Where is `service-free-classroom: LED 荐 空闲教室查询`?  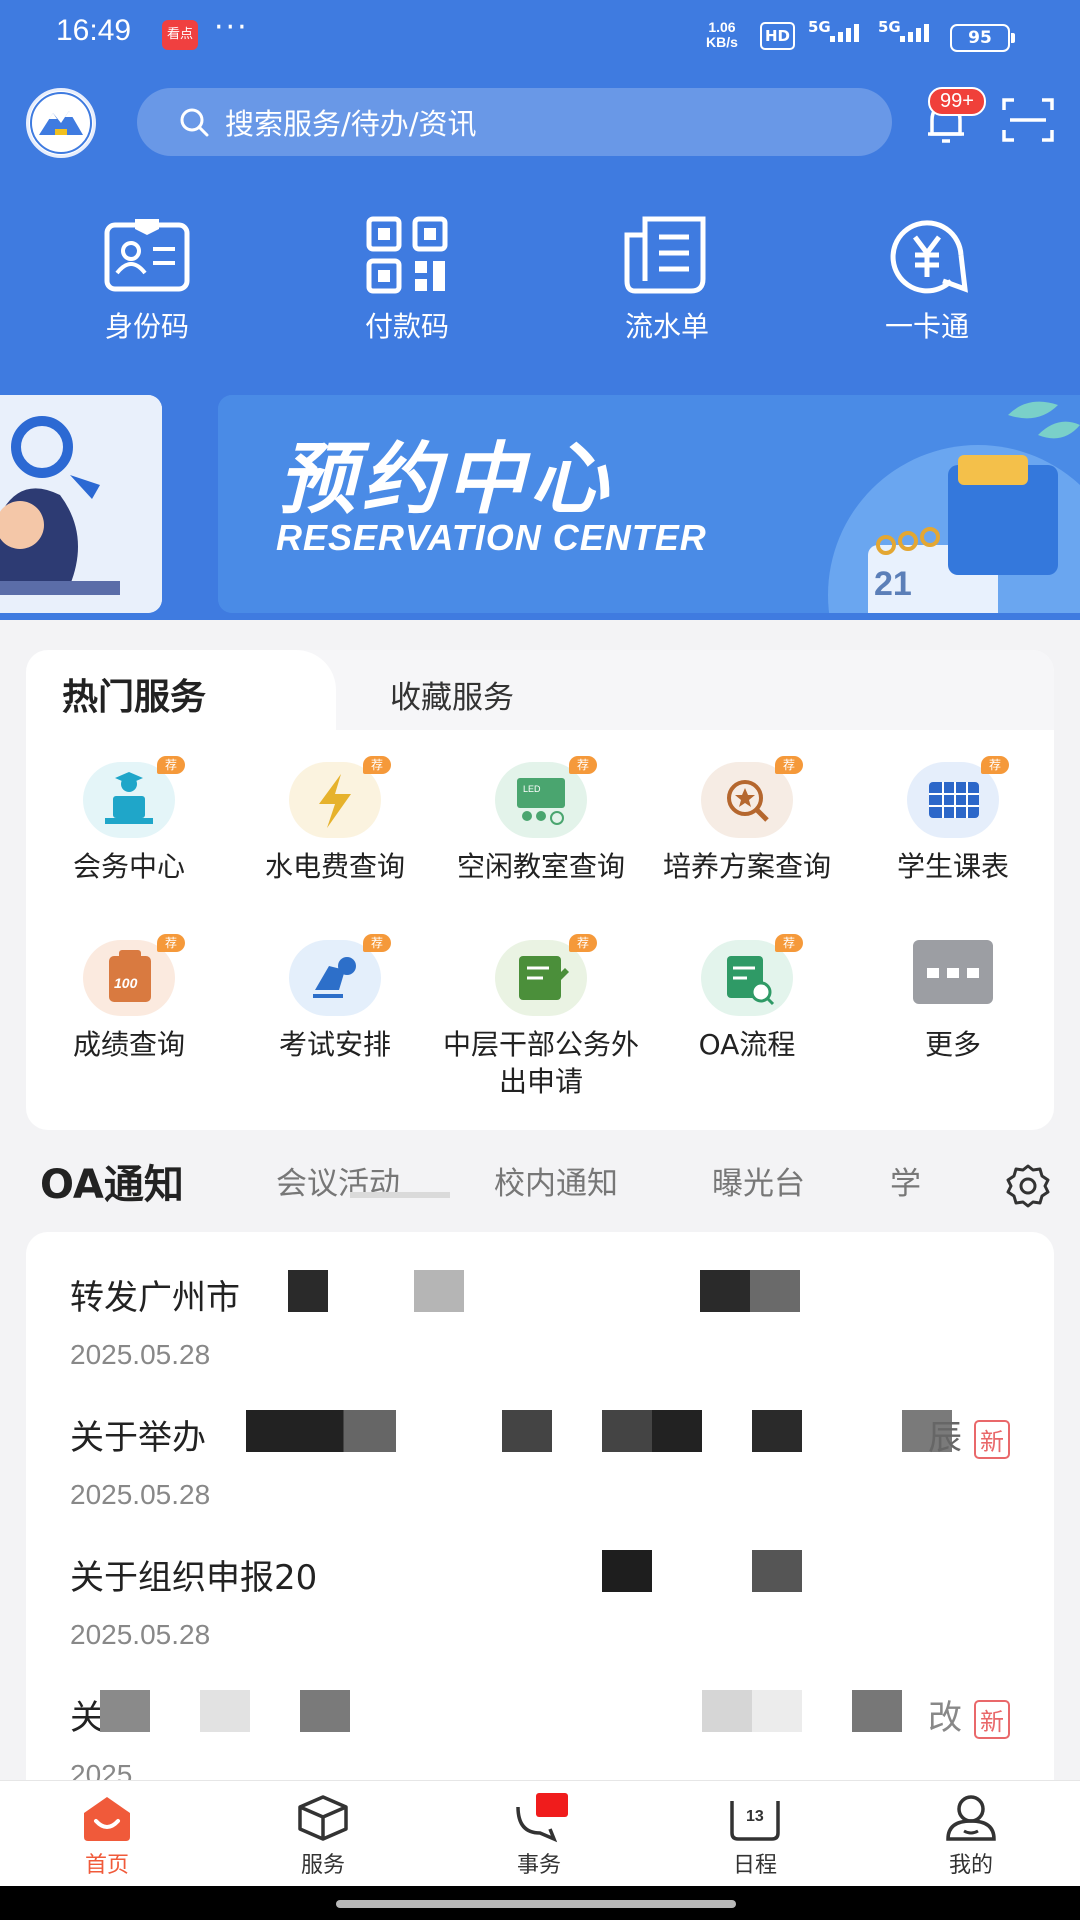
service-free-classroom: LED 荐 空闲教室查询 is located at coordinates (541, 820).